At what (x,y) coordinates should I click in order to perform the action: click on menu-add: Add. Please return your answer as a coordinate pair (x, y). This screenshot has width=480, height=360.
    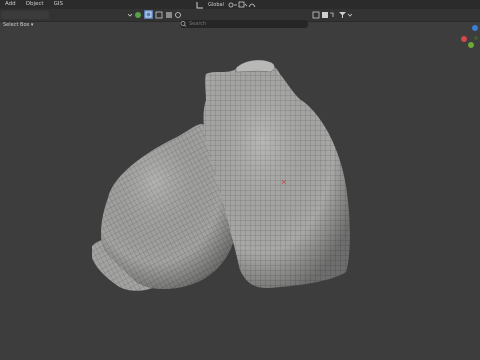
    Looking at the image, I should click on (10, 4).